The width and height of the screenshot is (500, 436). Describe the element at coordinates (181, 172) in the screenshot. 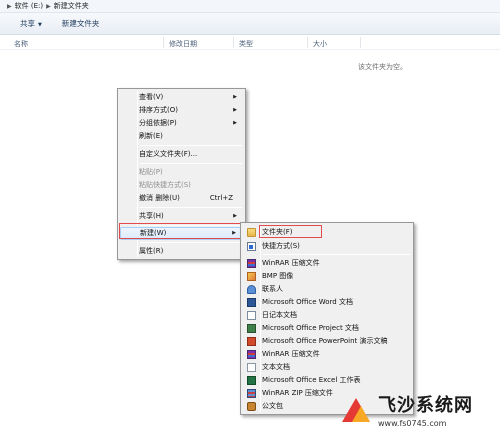

I see `menu-item-paste: 粘贴(P)` at that location.